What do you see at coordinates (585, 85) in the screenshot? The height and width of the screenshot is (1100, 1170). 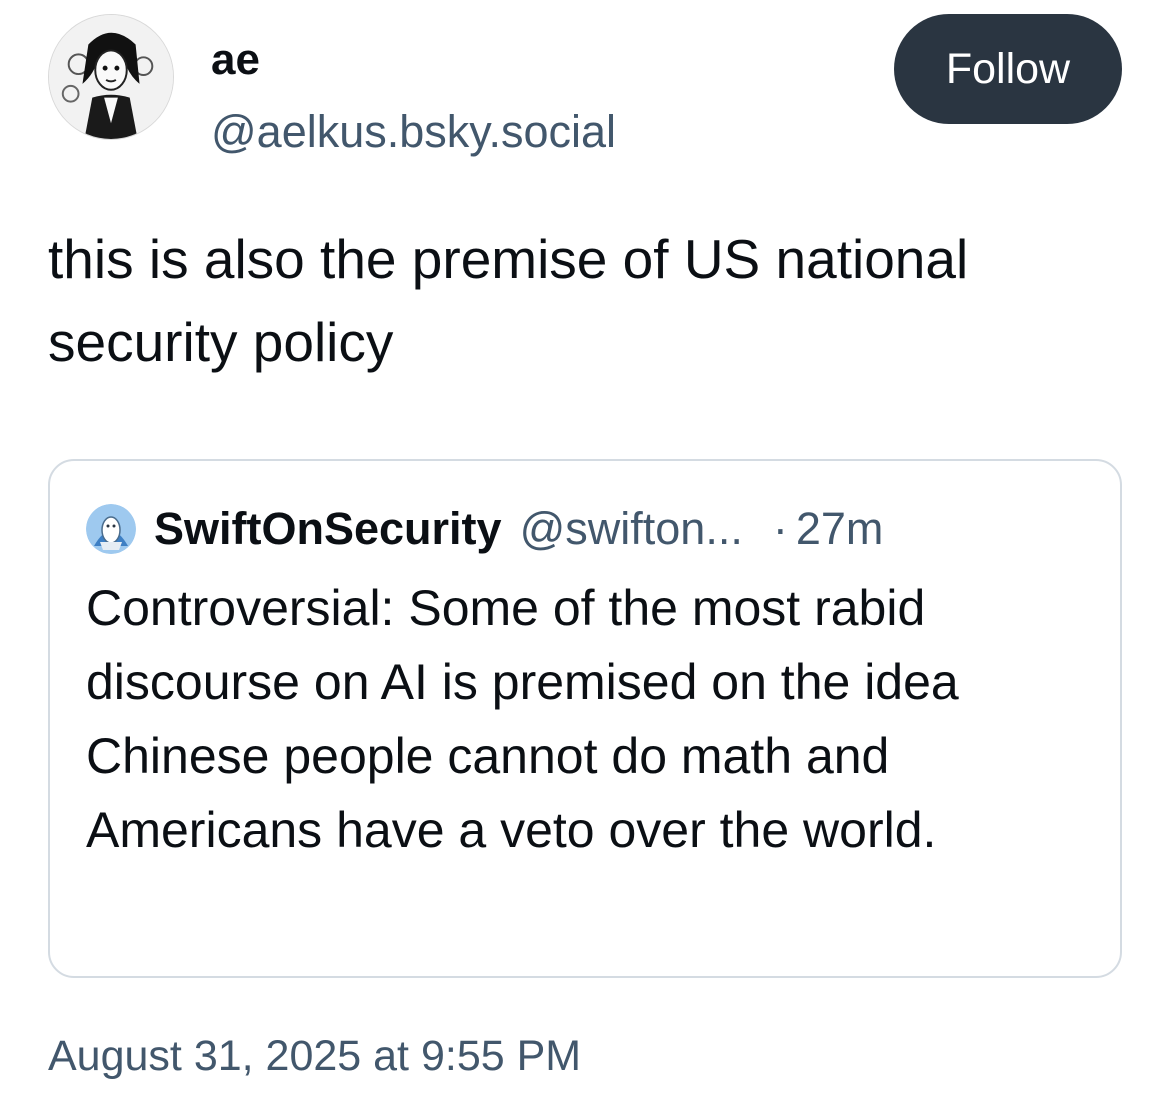 I see `author-row: ae @aelkus.bsky.social Follow` at bounding box center [585, 85].